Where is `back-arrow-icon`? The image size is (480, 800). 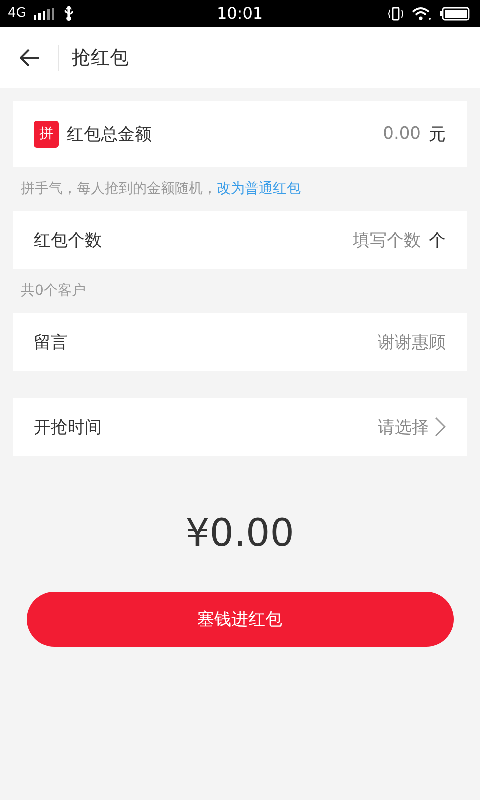
back-arrow-icon is located at coordinates (30, 57).